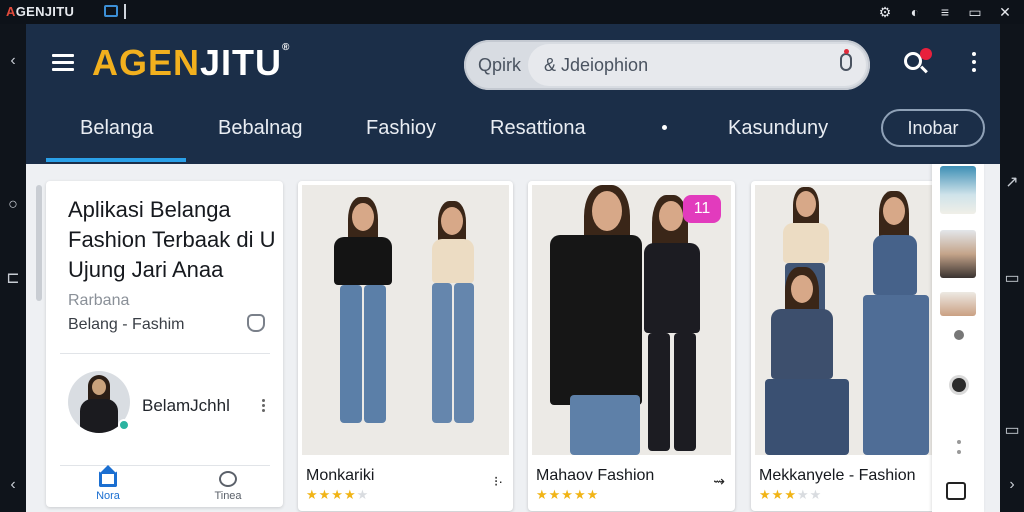 This screenshot has width=1024, height=512. Describe the element at coordinates (498, 481) in the screenshot. I see `product-action-icon: ⁝·` at that location.